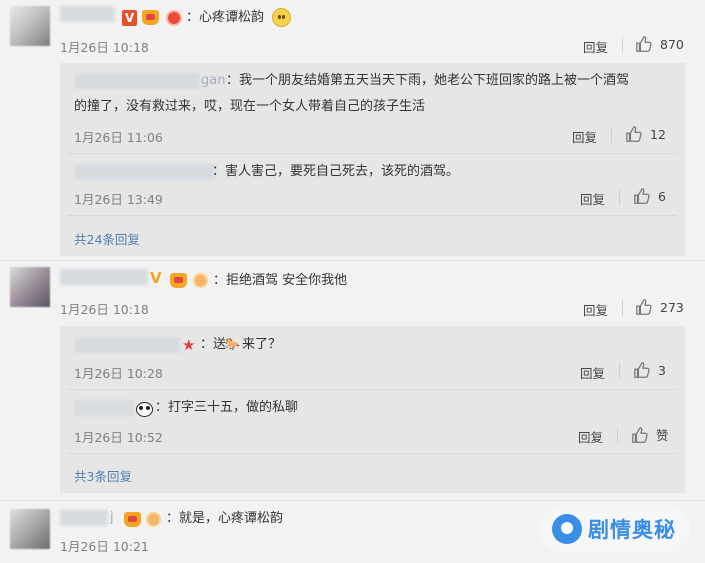 This screenshot has height=563, width=705. What do you see at coordinates (213, 344) in the screenshot?
I see `reply-text: ：送` at bounding box center [213, 344].